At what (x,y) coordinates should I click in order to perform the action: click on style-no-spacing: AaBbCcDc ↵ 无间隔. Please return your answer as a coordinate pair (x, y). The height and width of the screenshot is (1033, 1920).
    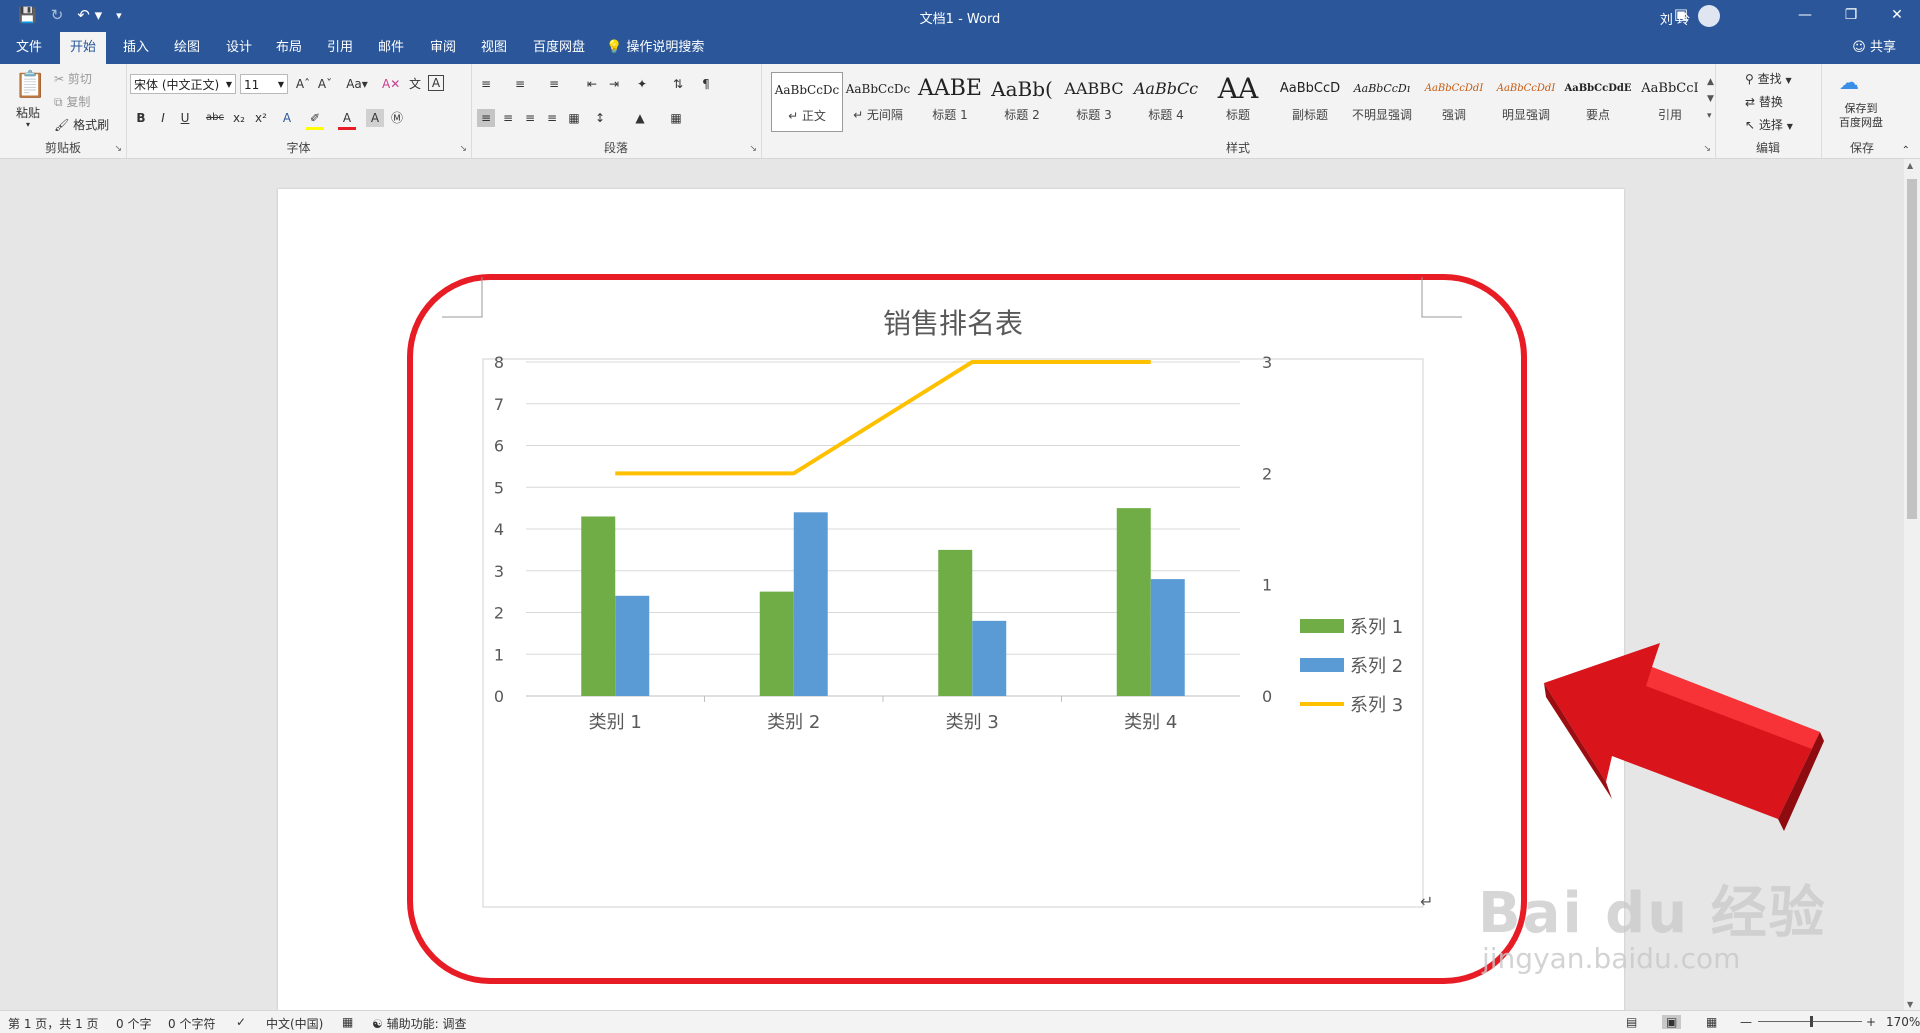
    Looking at the image, I should click on (878, 101).